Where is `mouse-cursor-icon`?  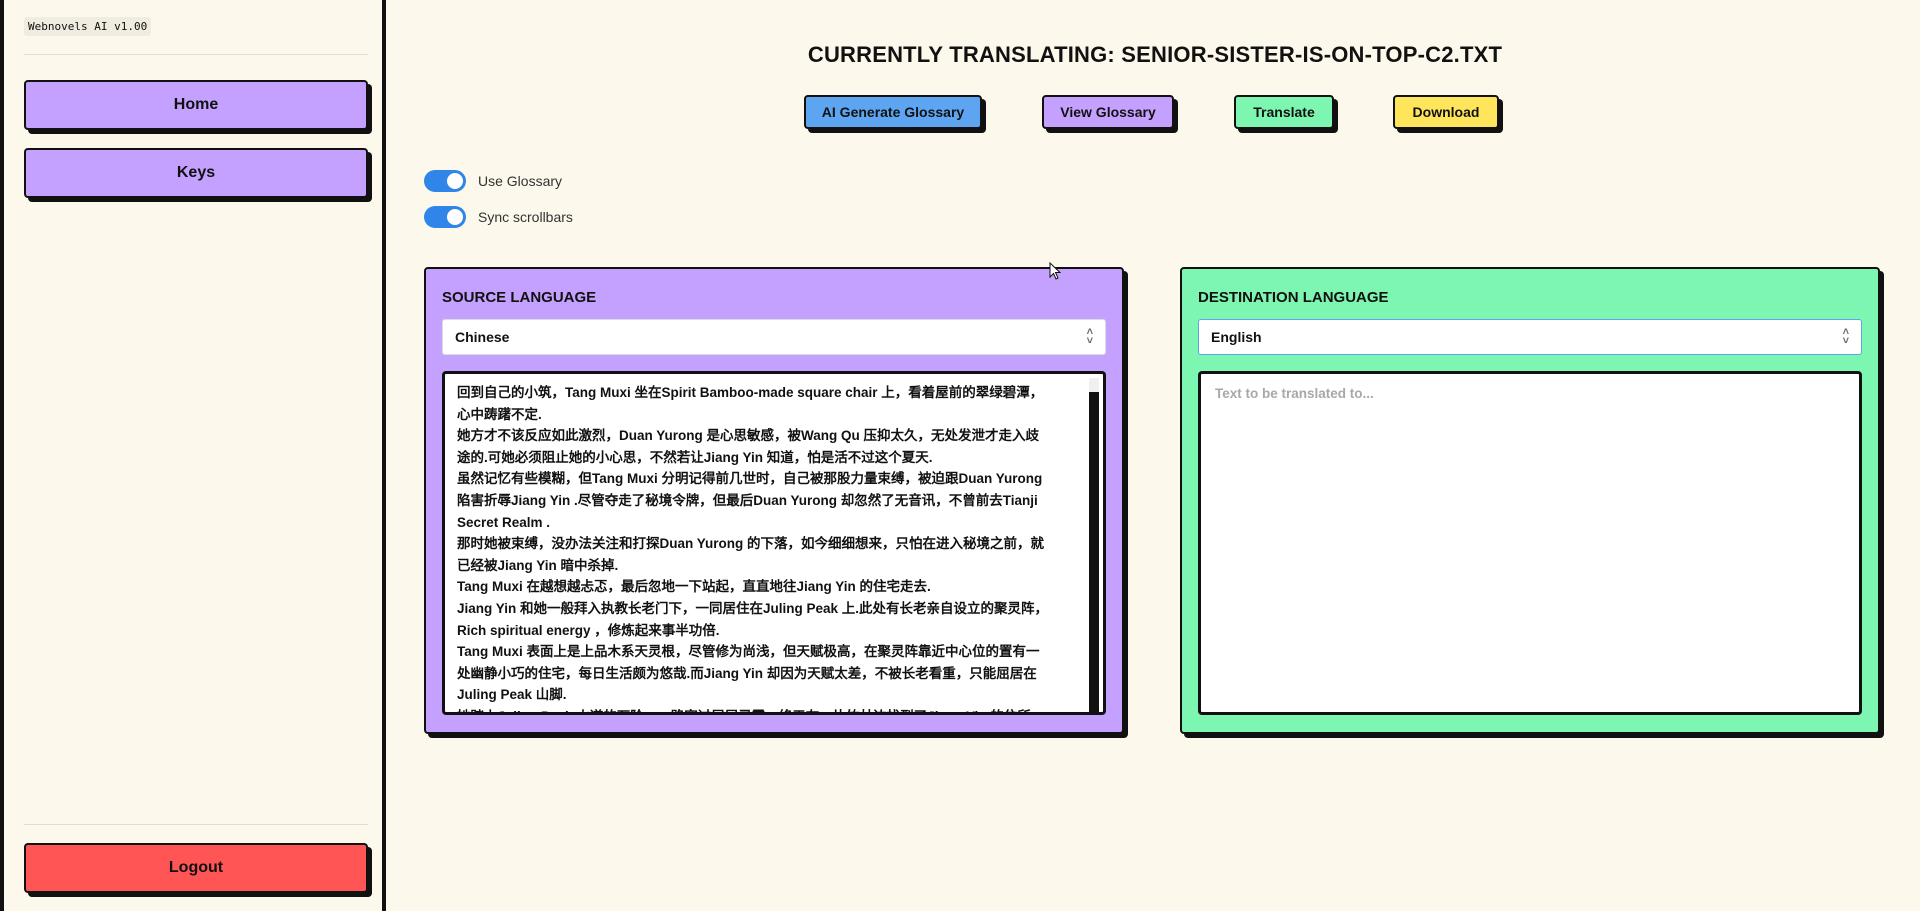
mouse-cursor-icon is located at coordinates (1055, 271).